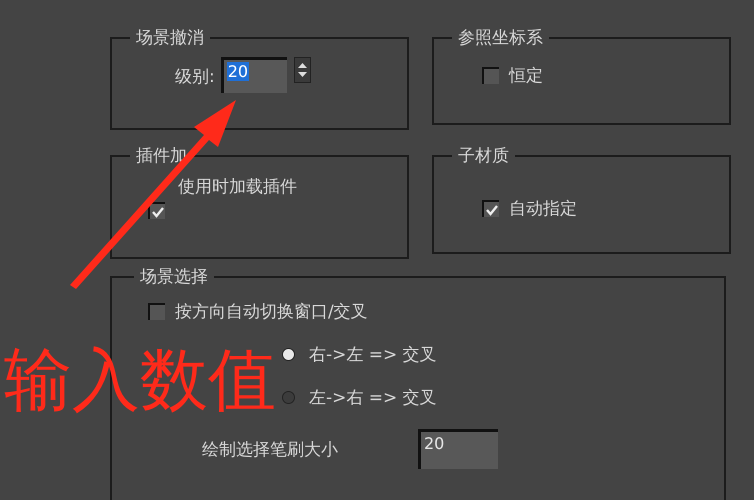 The width and height of the screenshot is (754, 500). I want to click on brush-size-label: 绘制选择笔刷大小, so click(270, 449).